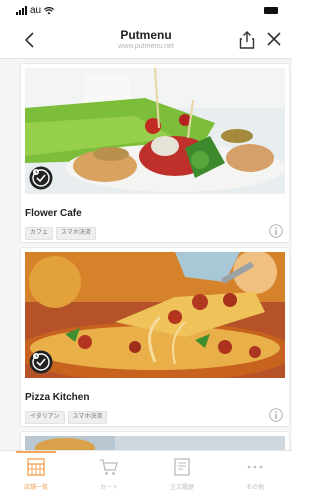 The width and height of the screenshot is (320, 500). I want to click on shop-list-icon, so click(36, 467).